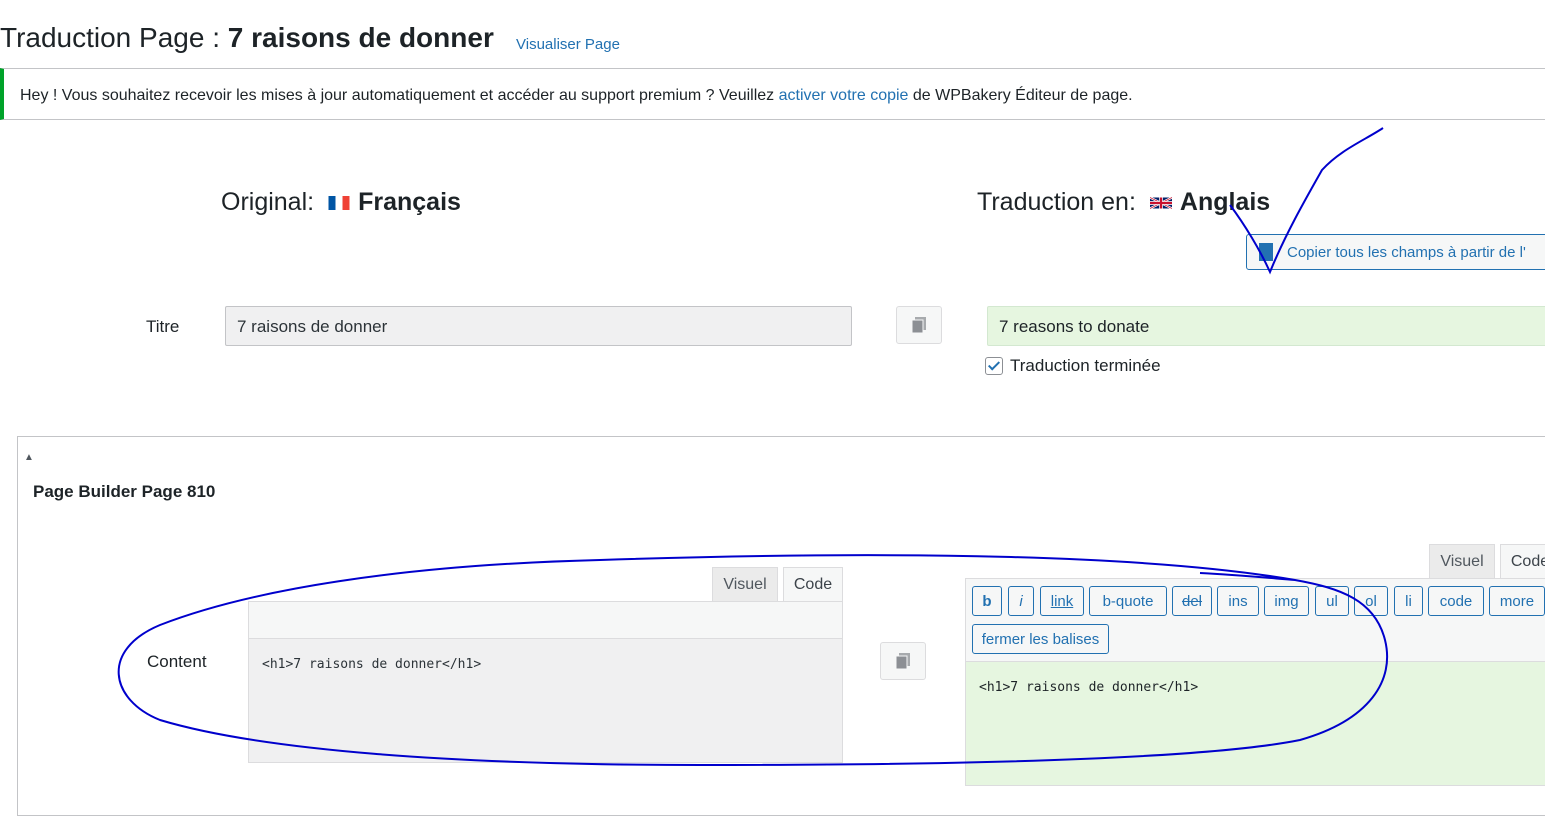 This screenshot has width=1545, height=816. What do you see at coordinates (1266, 326) in the screenshot?
I see `translated-title-input: 7 reasons to donate` at bounding box center [1266, 326].